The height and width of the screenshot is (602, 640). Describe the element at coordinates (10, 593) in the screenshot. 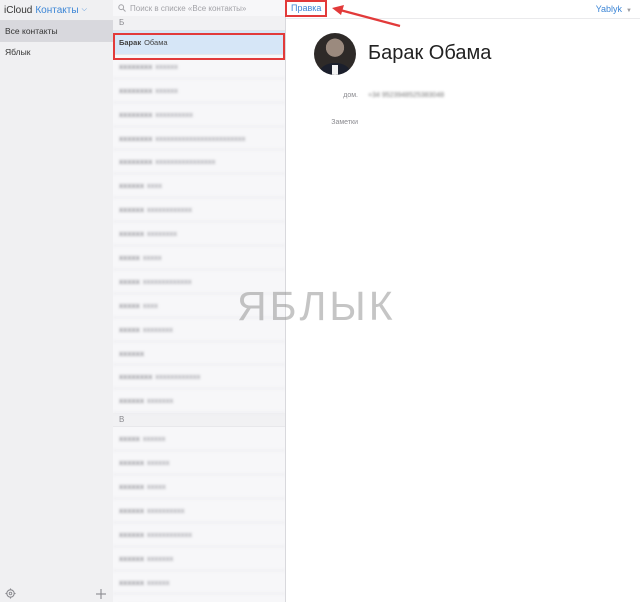

I see `gear-icon` at that location.